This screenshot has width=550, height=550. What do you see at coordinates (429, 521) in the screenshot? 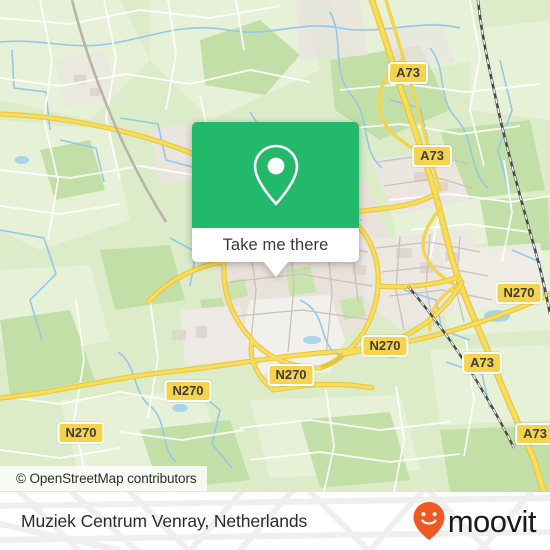
I see `moovit-pin-smiley-icon` at bounding box center [429, 521].